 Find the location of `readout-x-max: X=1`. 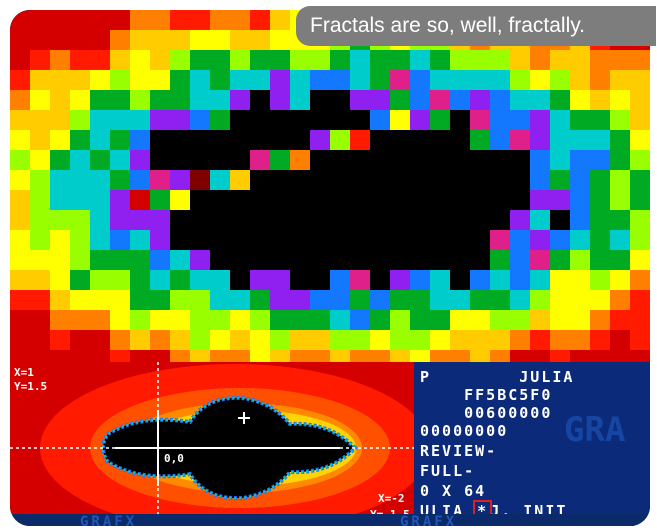

readout-x-max: X=1 is located at coordinates (24, 372).